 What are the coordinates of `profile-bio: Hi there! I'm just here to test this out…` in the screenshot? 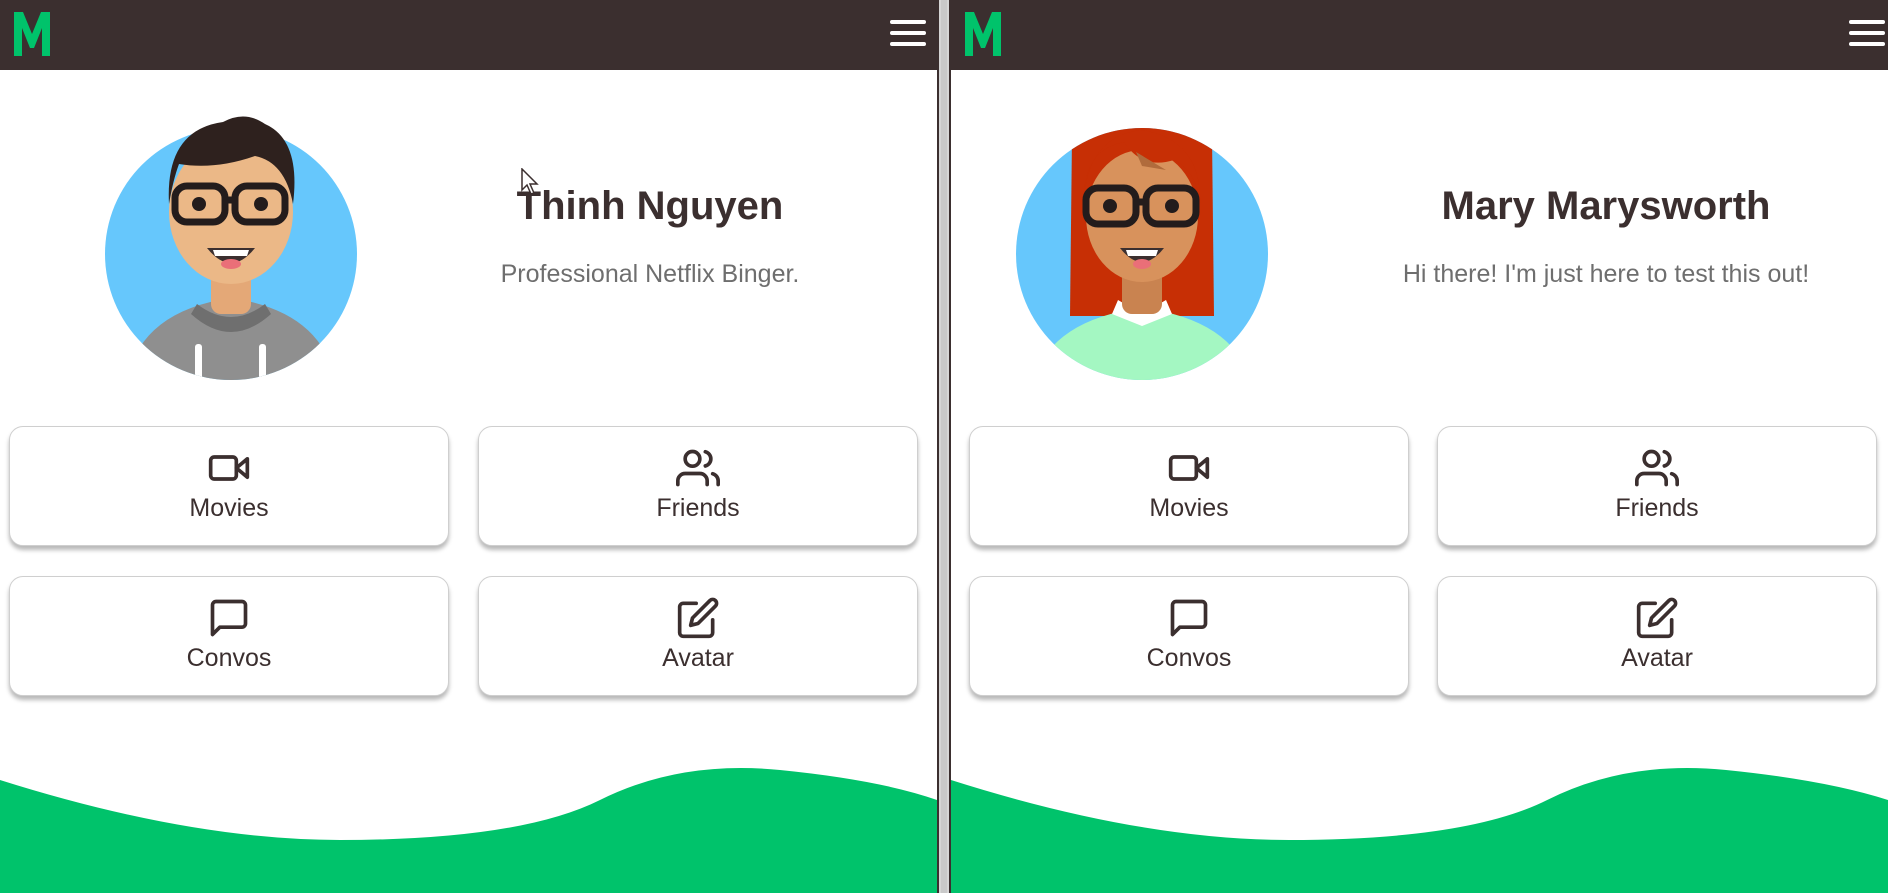 It's located at (1606, 274).